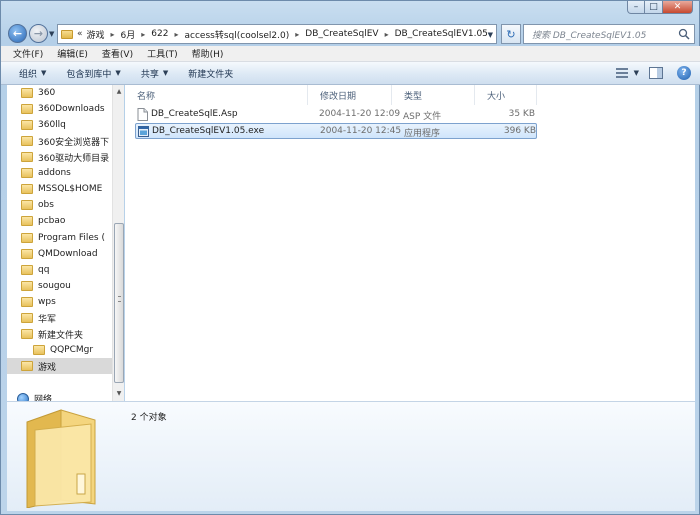  Describe the element at coordinates (149, 418) in the screenshot. I see `item-count: 2 个对象` at that location.